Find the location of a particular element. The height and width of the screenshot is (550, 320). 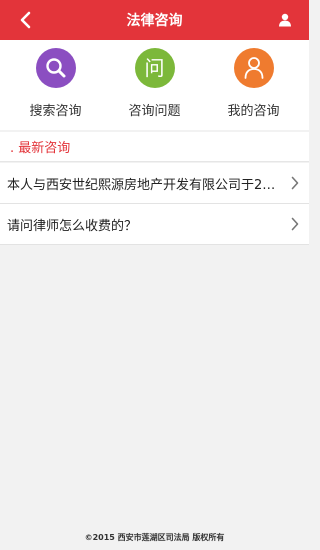

list-item: 本人与西安世纪熙源房地产开发有限公司于2014年签订购房合同 is located at coordinates (154, 183).